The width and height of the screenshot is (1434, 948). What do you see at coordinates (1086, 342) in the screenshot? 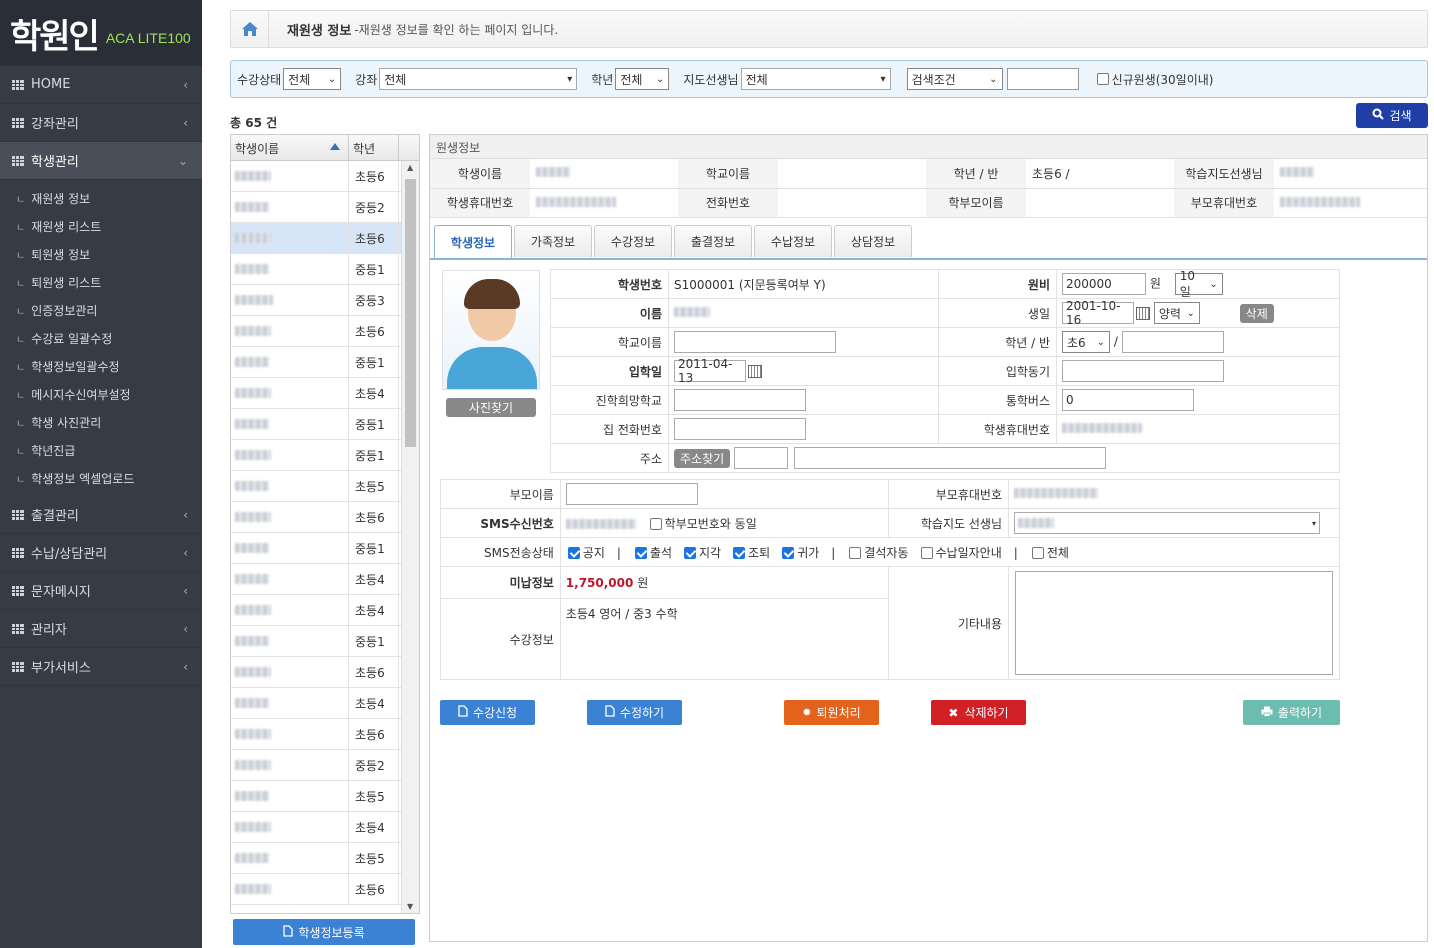
I see `grade-select: 초6 ⌄` at bounding box center [1086, 342].